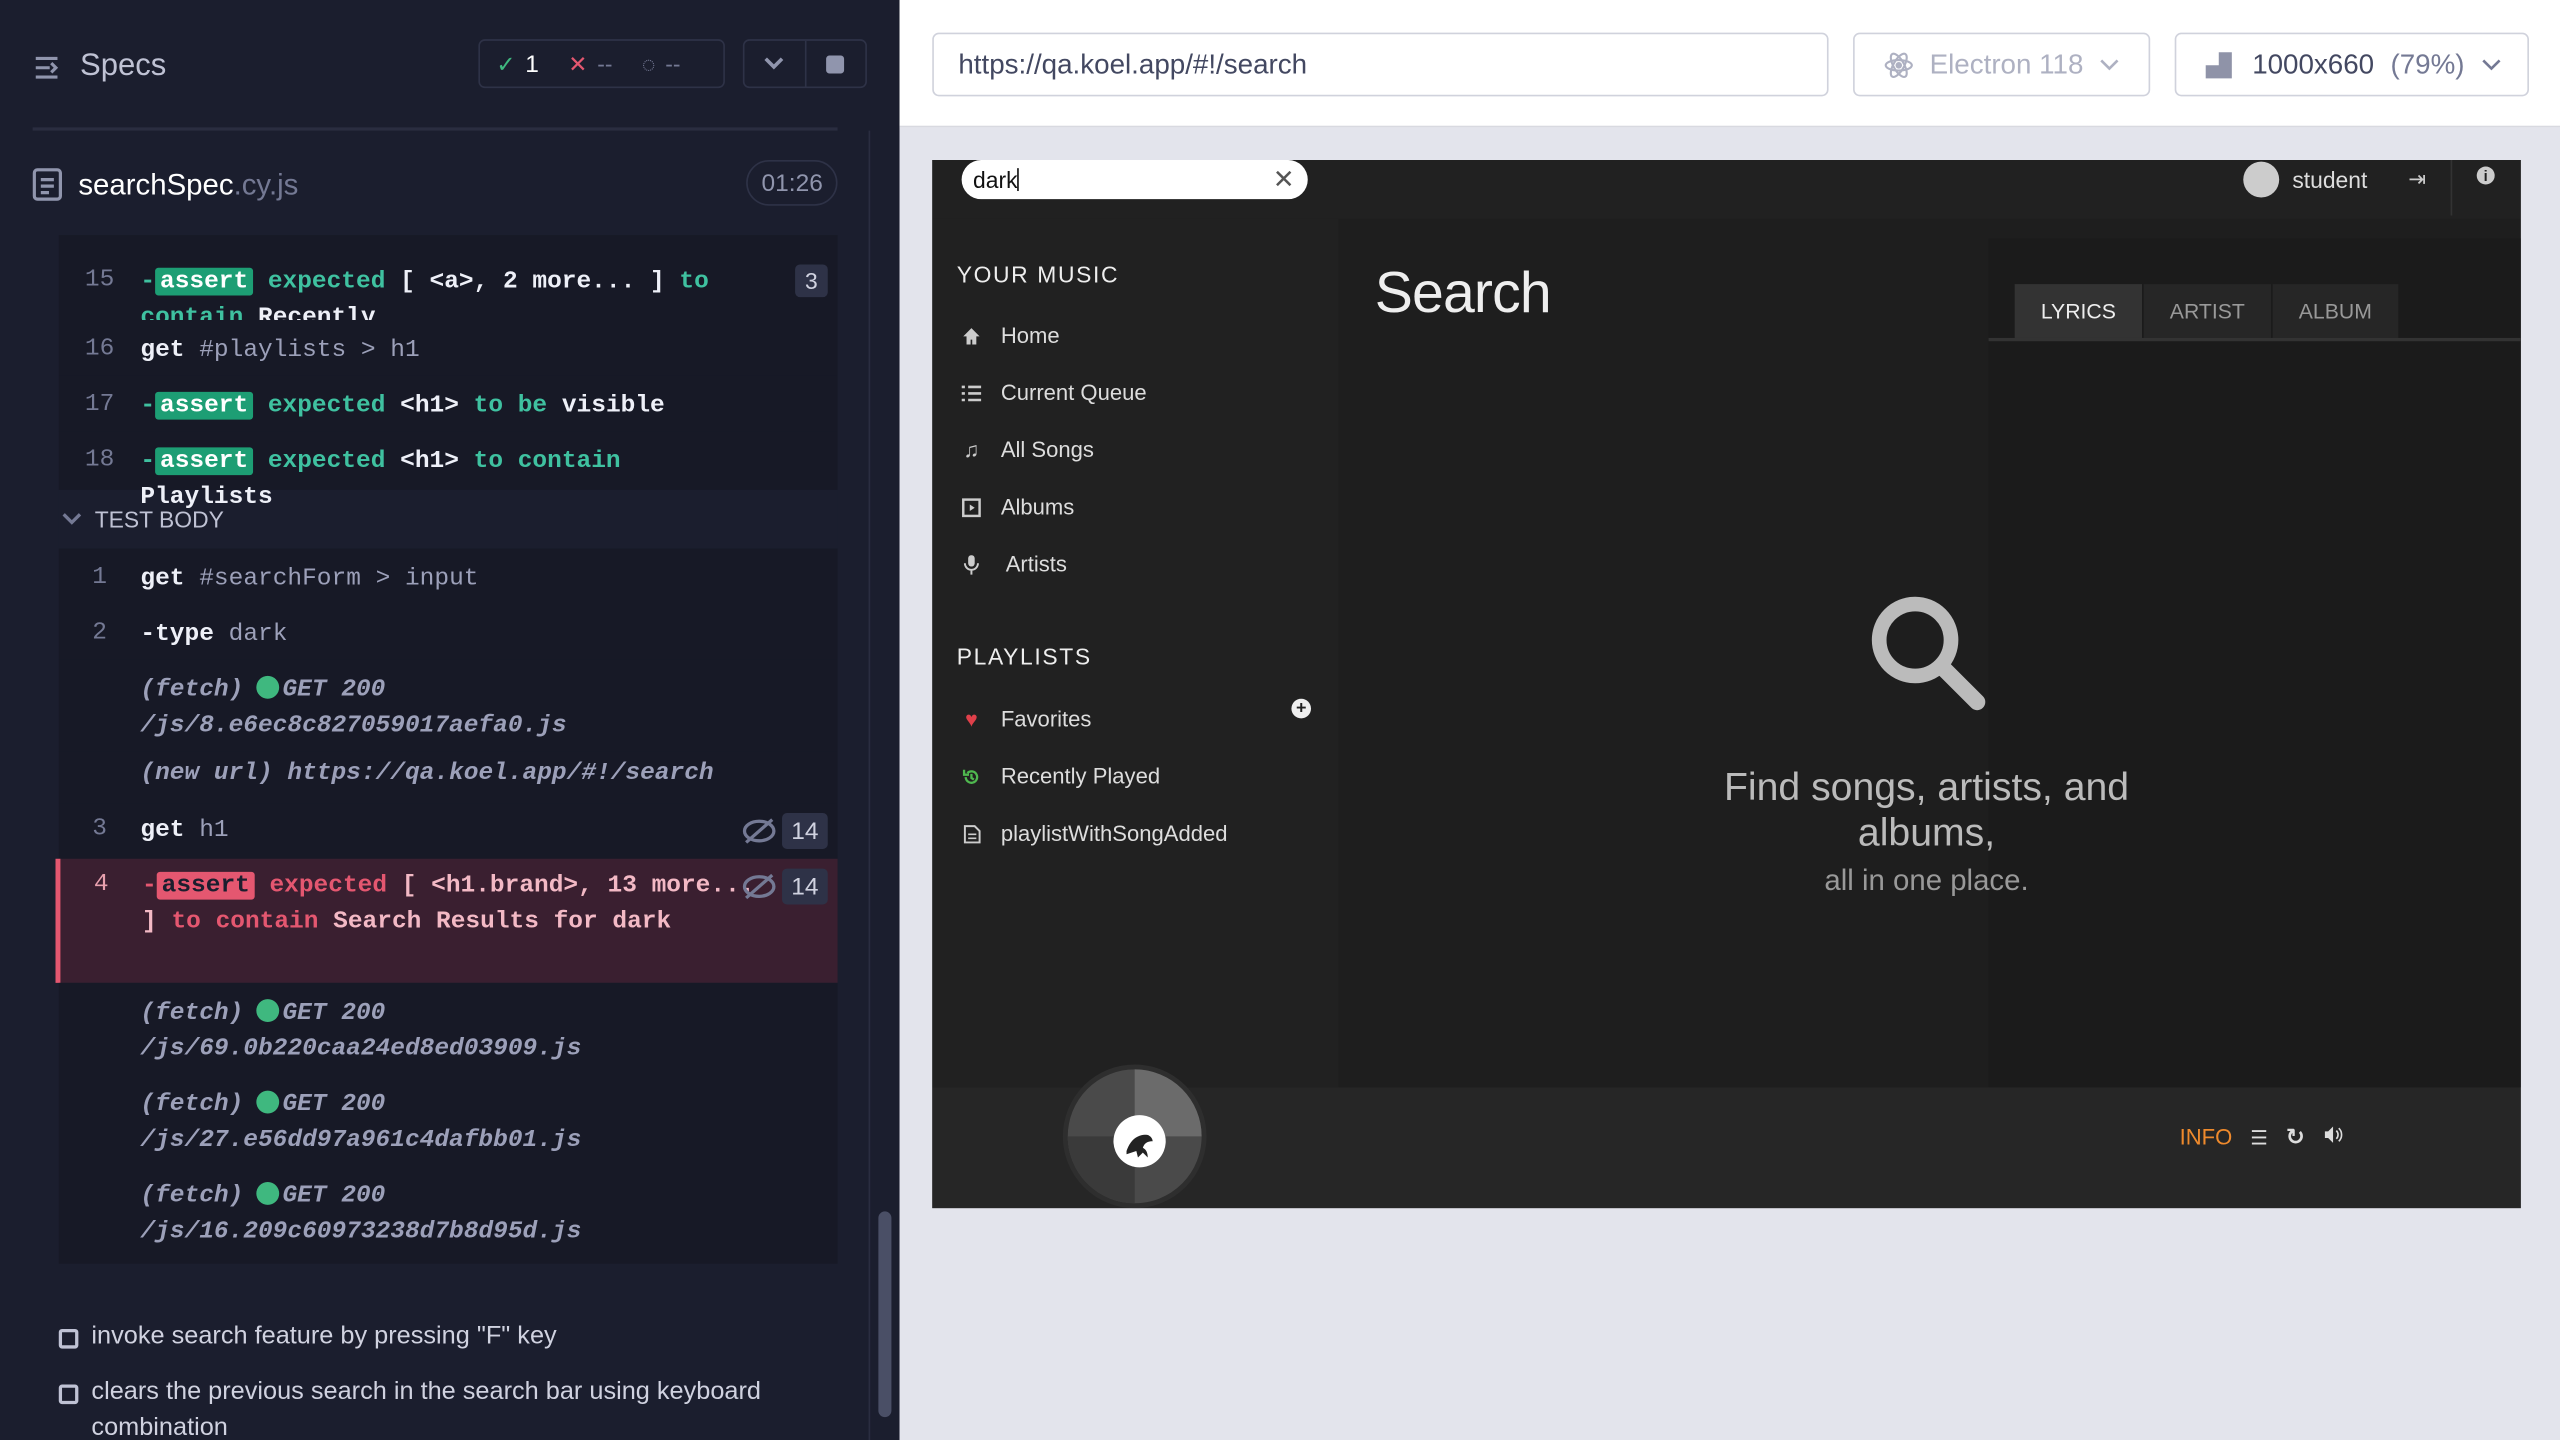 The height and width of the screenshot is (1440, 2560). What do you see at coordinates (448, 777) in the screenshot?
I see `new-url-row: (new url) https://qa.koel.app/#!/search` at bounding box center [448, 777].